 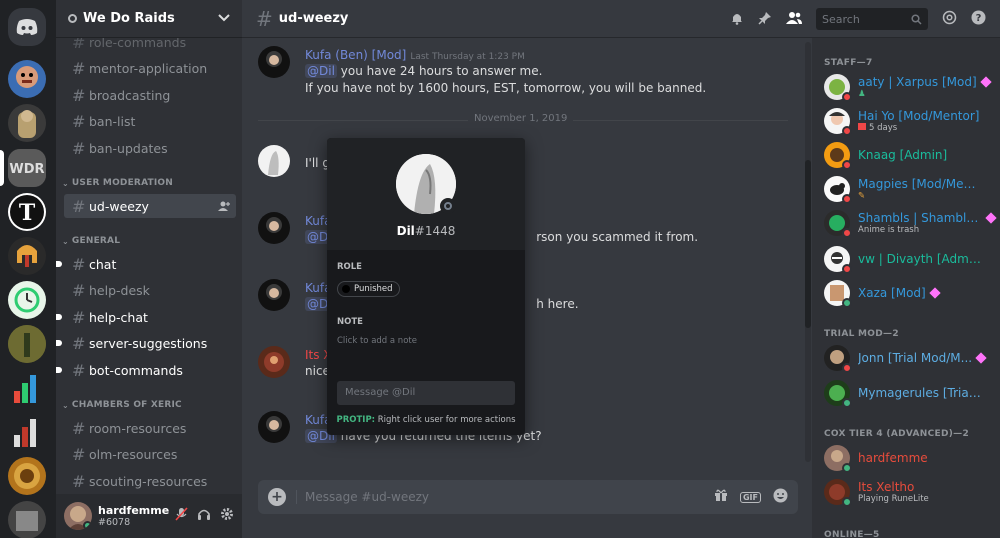 I want to click on home-button, so click(x=27, y=27).